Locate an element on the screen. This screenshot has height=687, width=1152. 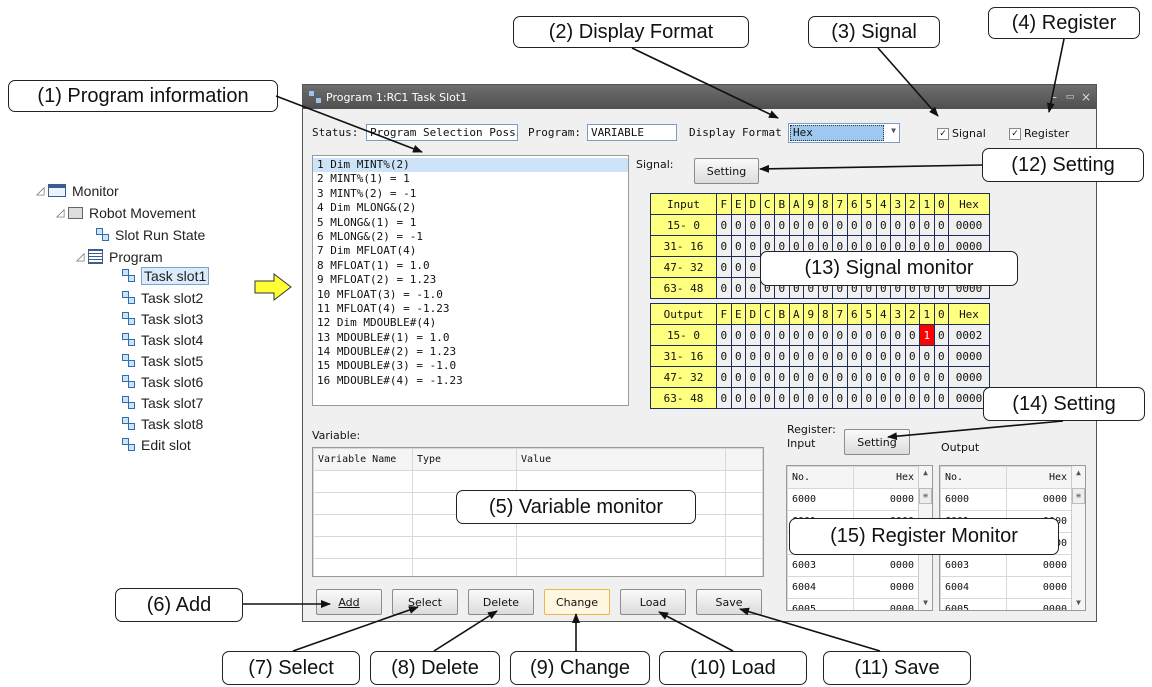
change-button: Change is located at coordinates (577, 602).